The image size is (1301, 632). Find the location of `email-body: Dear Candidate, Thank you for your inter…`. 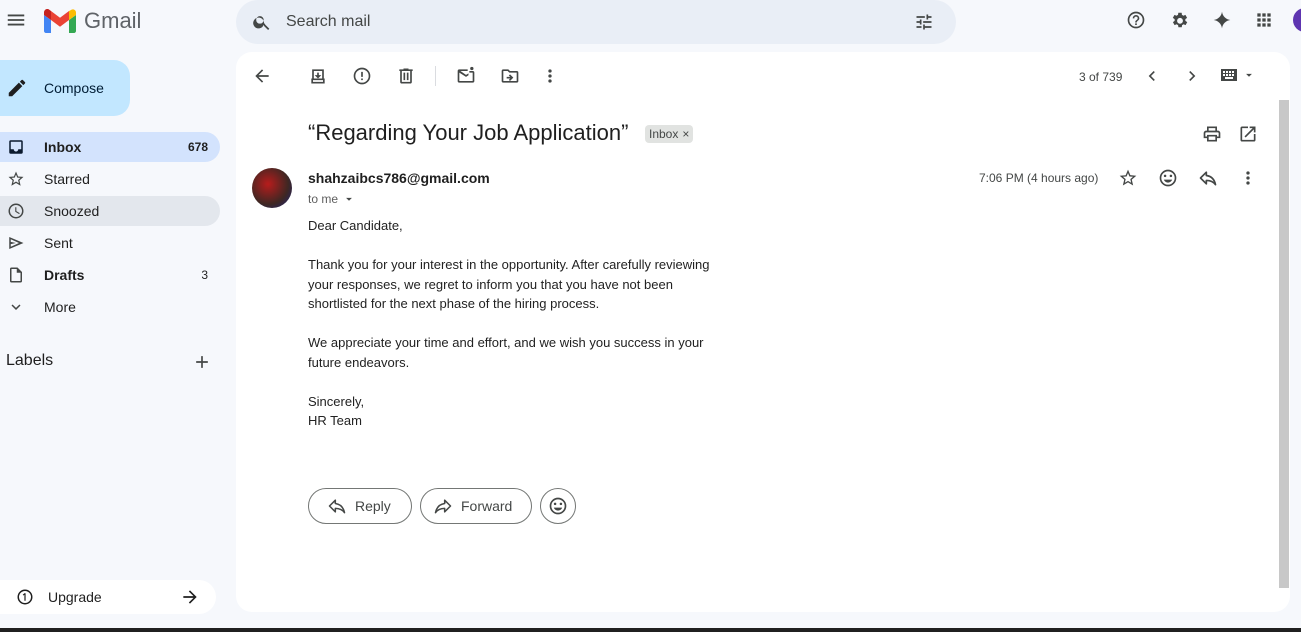

email-body: Dear Candidate, Thank you for your inter… is located at coordinates (513, 323).